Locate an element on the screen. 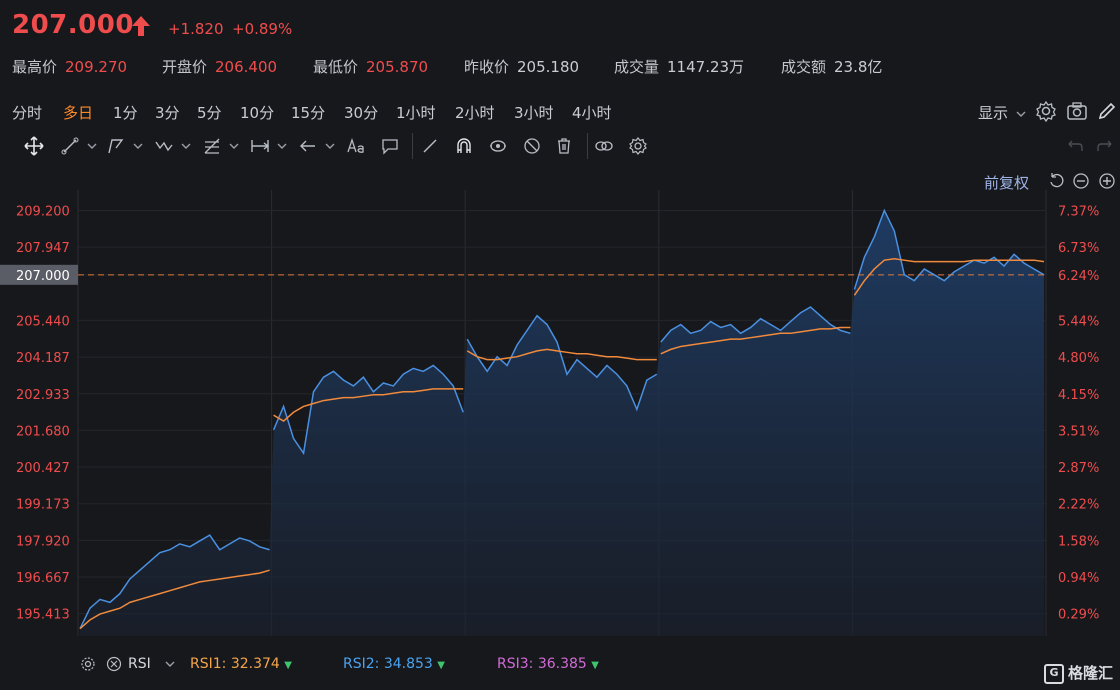 This screenshot has height=690, width=1120. y-tick-label-right: 7.37% is located at coordinates (1078, 211).